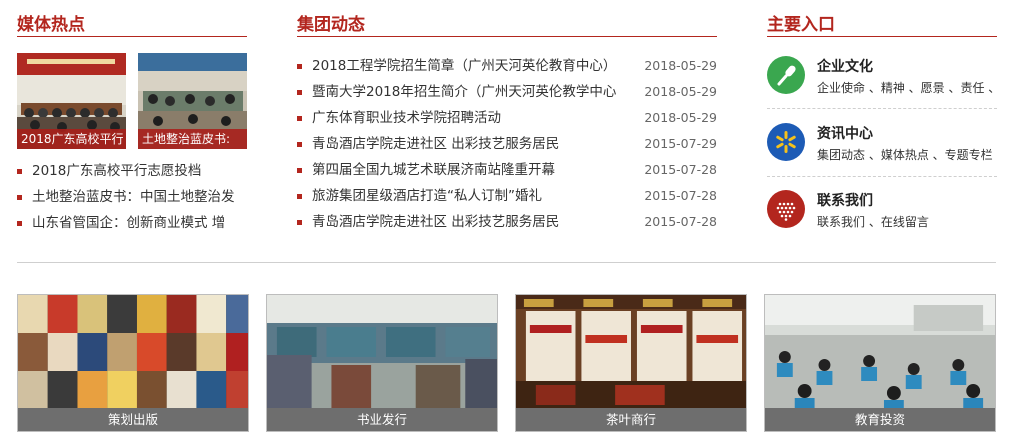 Image resolution: width=1021 pixels, height=448 pixels. I want to click on spark-icon, so click(786, 142).